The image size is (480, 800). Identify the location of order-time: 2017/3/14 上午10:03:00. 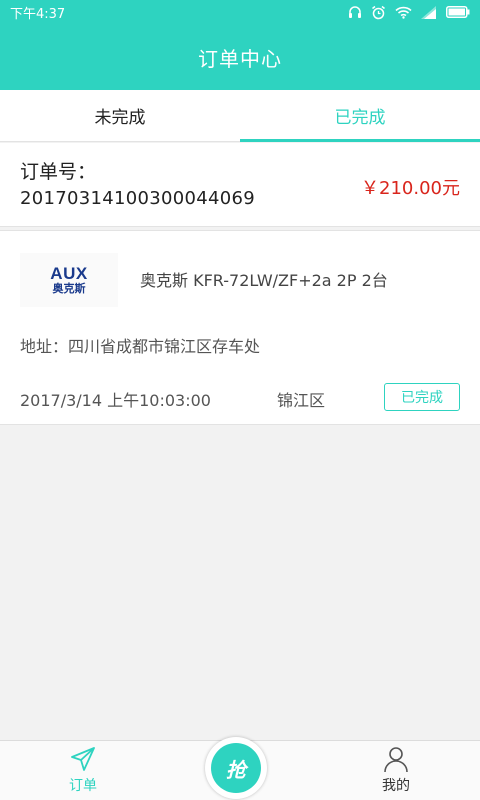
(115, 400).